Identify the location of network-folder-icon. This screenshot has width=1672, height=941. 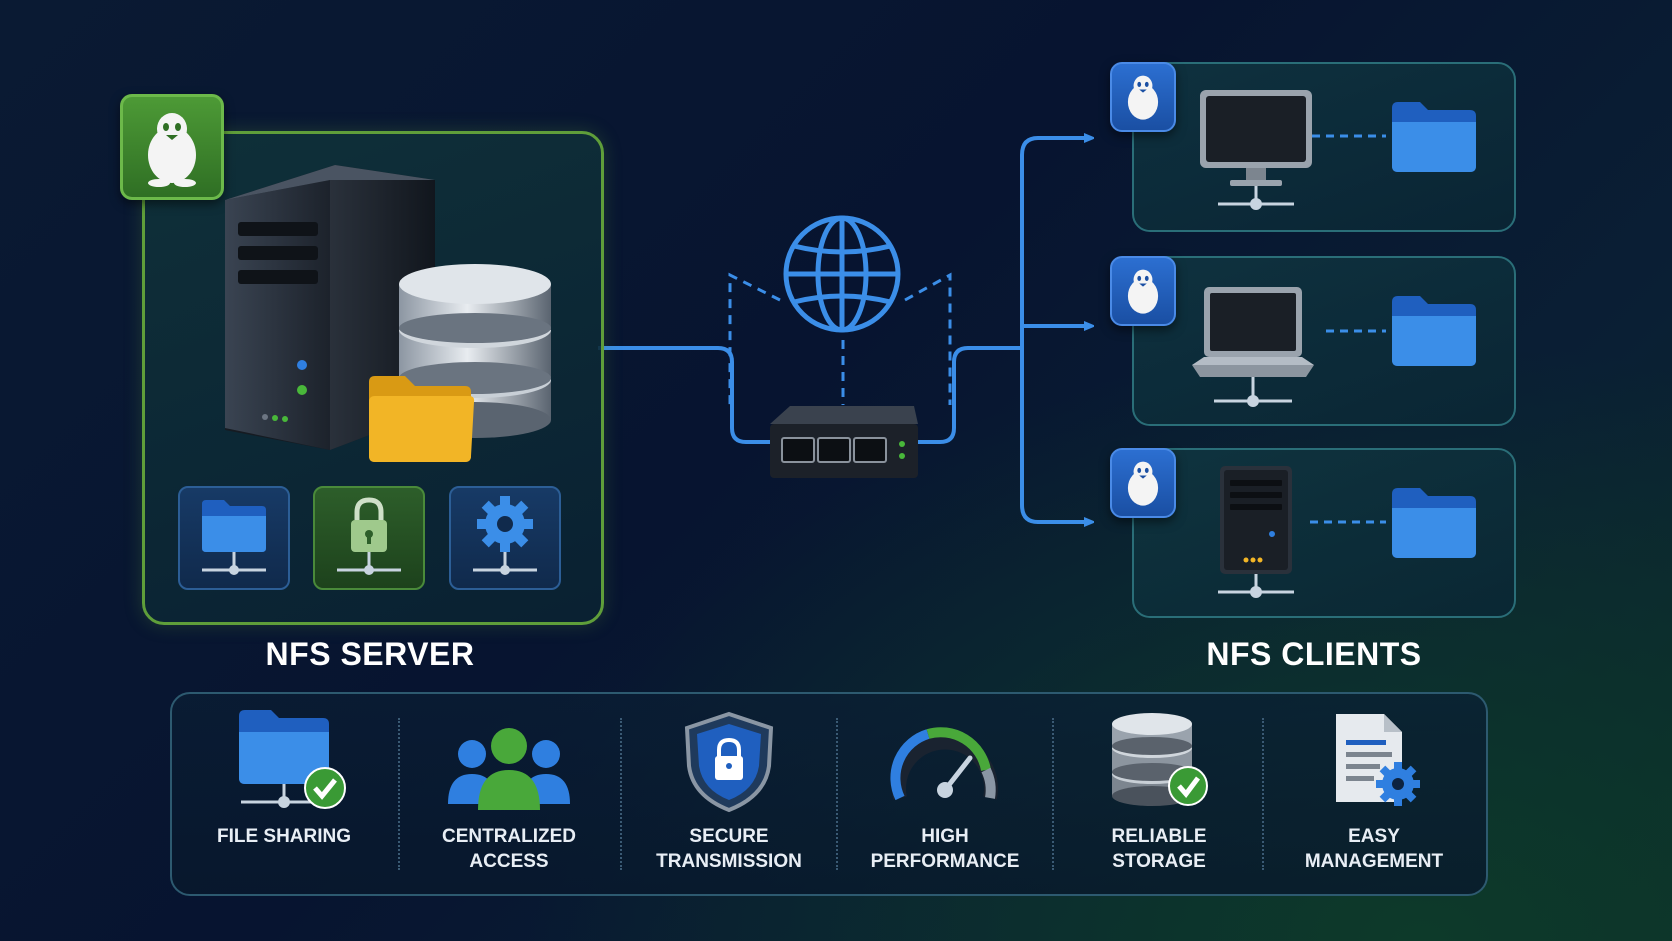
(234, 537).